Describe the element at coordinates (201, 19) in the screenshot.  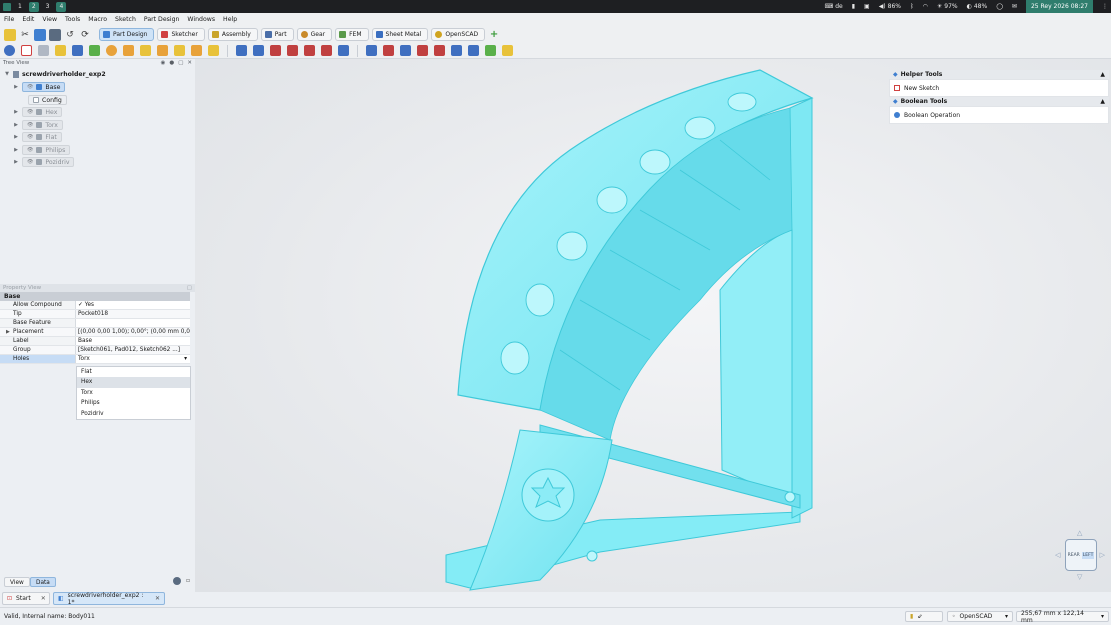
I see `menu-windows: Windows` at that location.